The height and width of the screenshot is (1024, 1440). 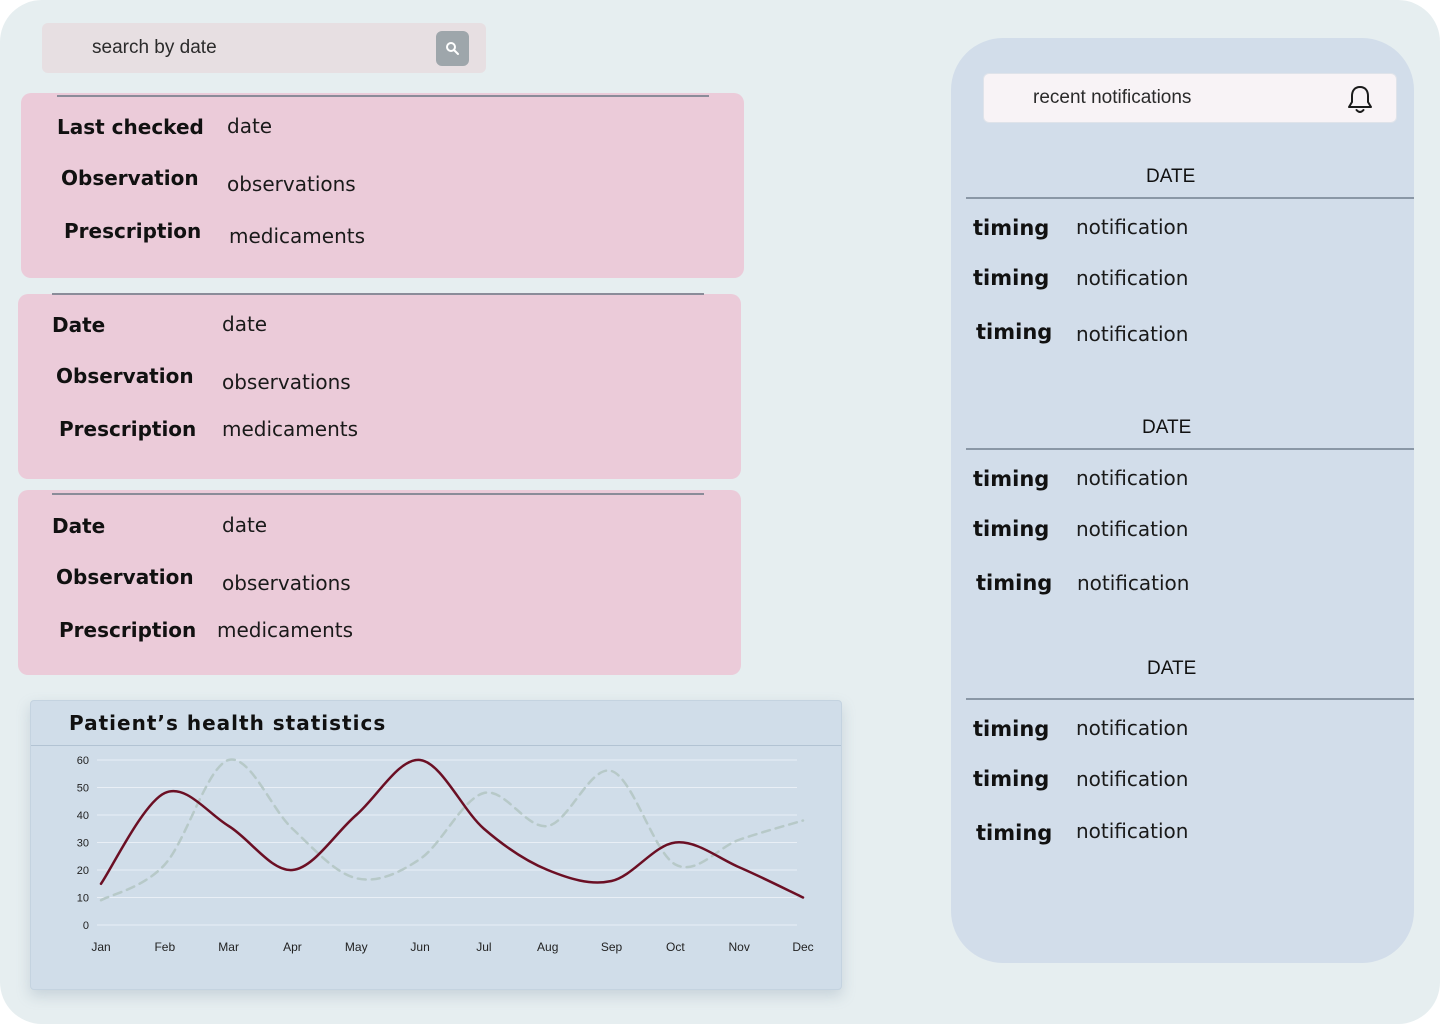 I want to click on y-tick-label: 40, so click(x=83, y=816).